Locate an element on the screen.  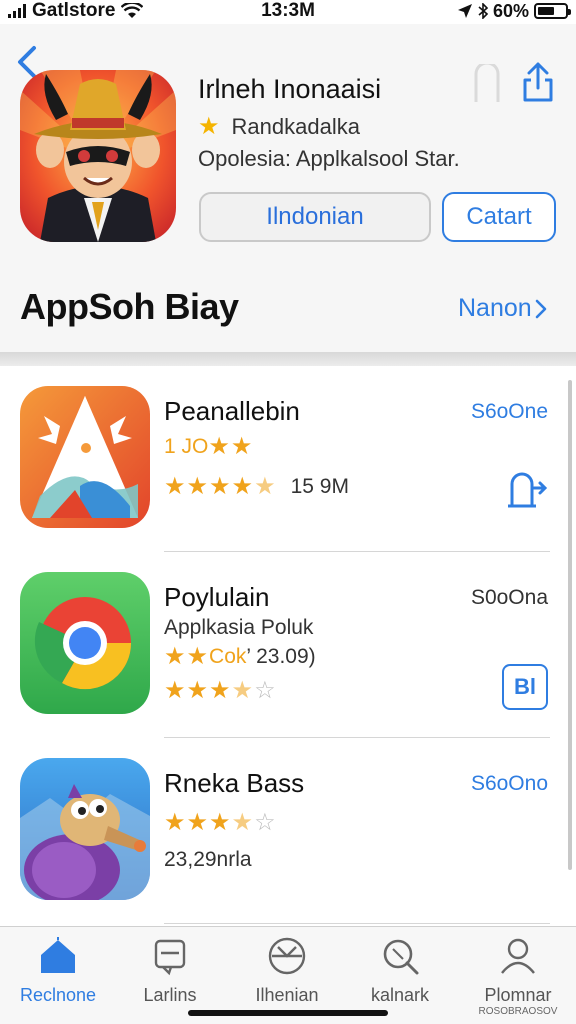
inbox-icon is located at coordinates (170, 957).